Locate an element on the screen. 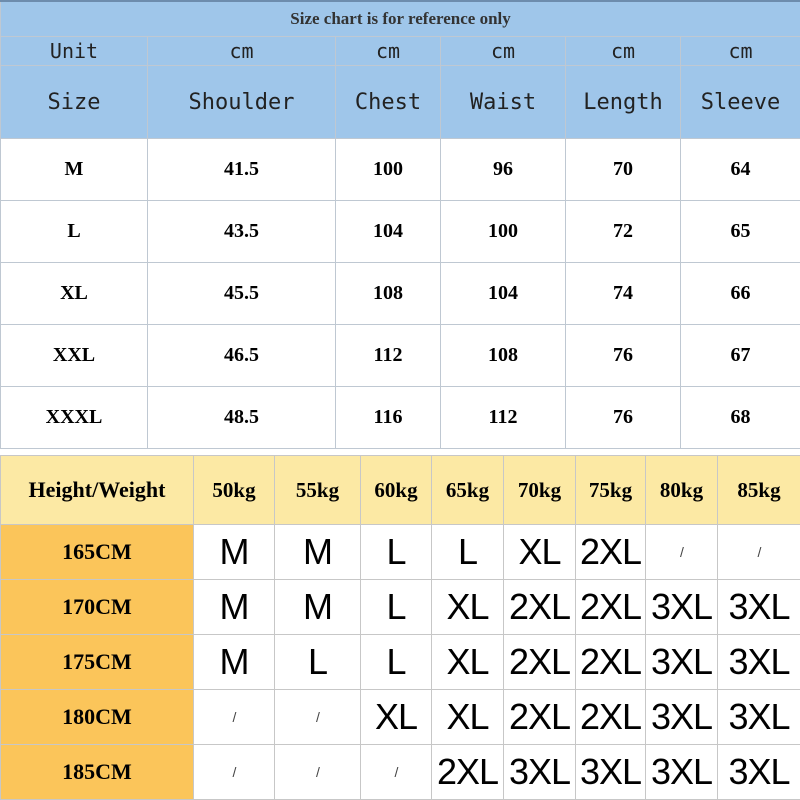  table-row: 180CM / / XL XL 2XL 2XL 3XL 3XL is located at coordinates (400, 717).